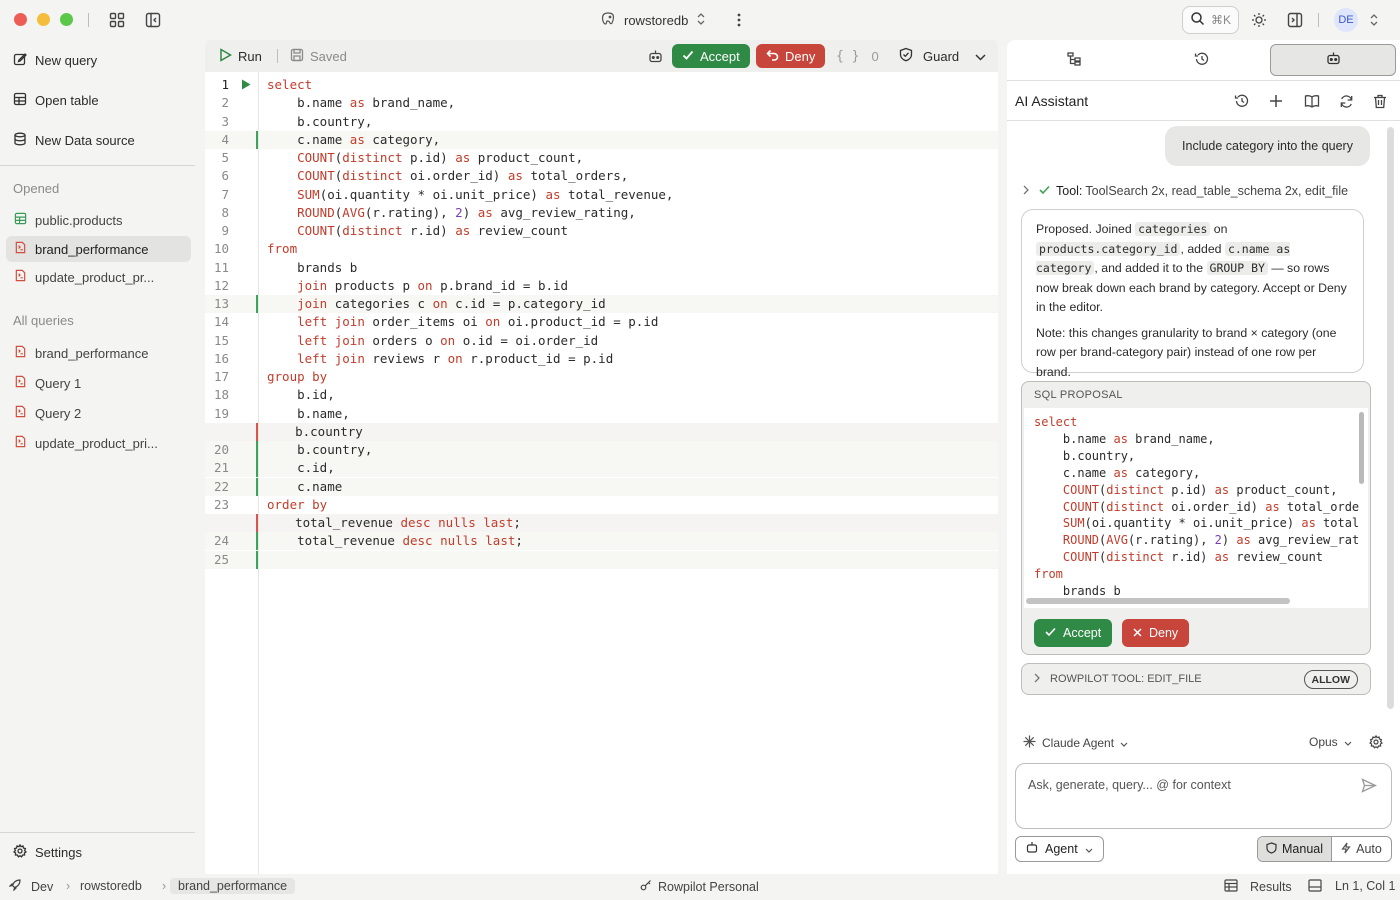 The width and height of the screenshot is (1400, 900). Describe the element at coordinates (601, 139) in the screenshot. I see `code-line-added: 4 c.name as category,` at that location.